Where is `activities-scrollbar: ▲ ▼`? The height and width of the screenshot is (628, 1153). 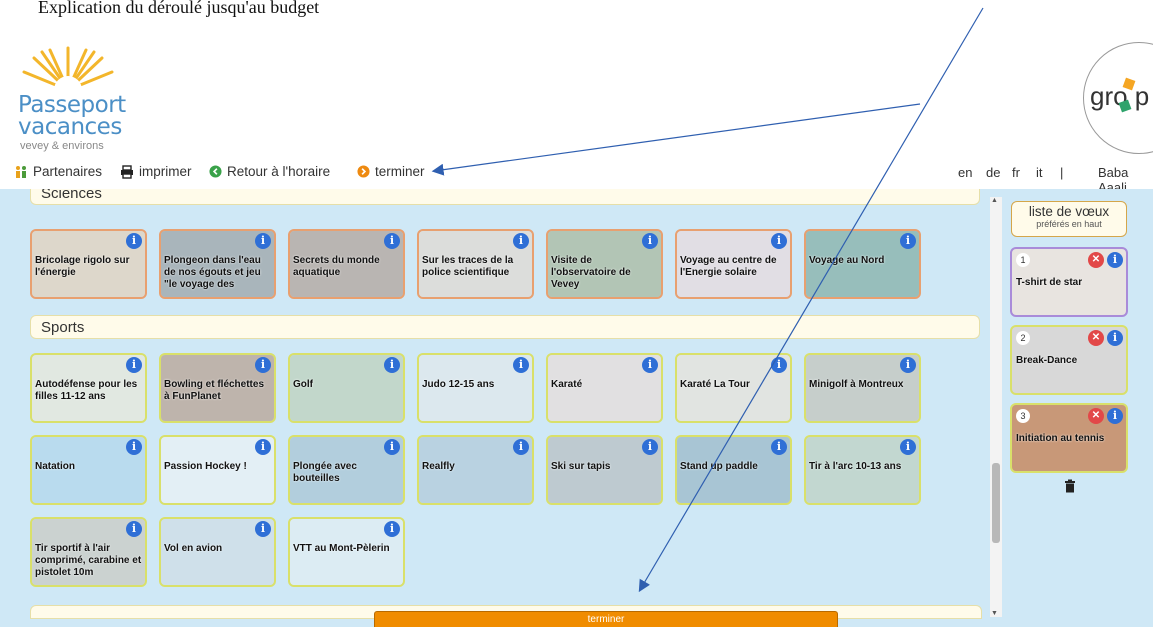 activities-scrollbar: ▲ ▼ is located at coordinates (996, 407).